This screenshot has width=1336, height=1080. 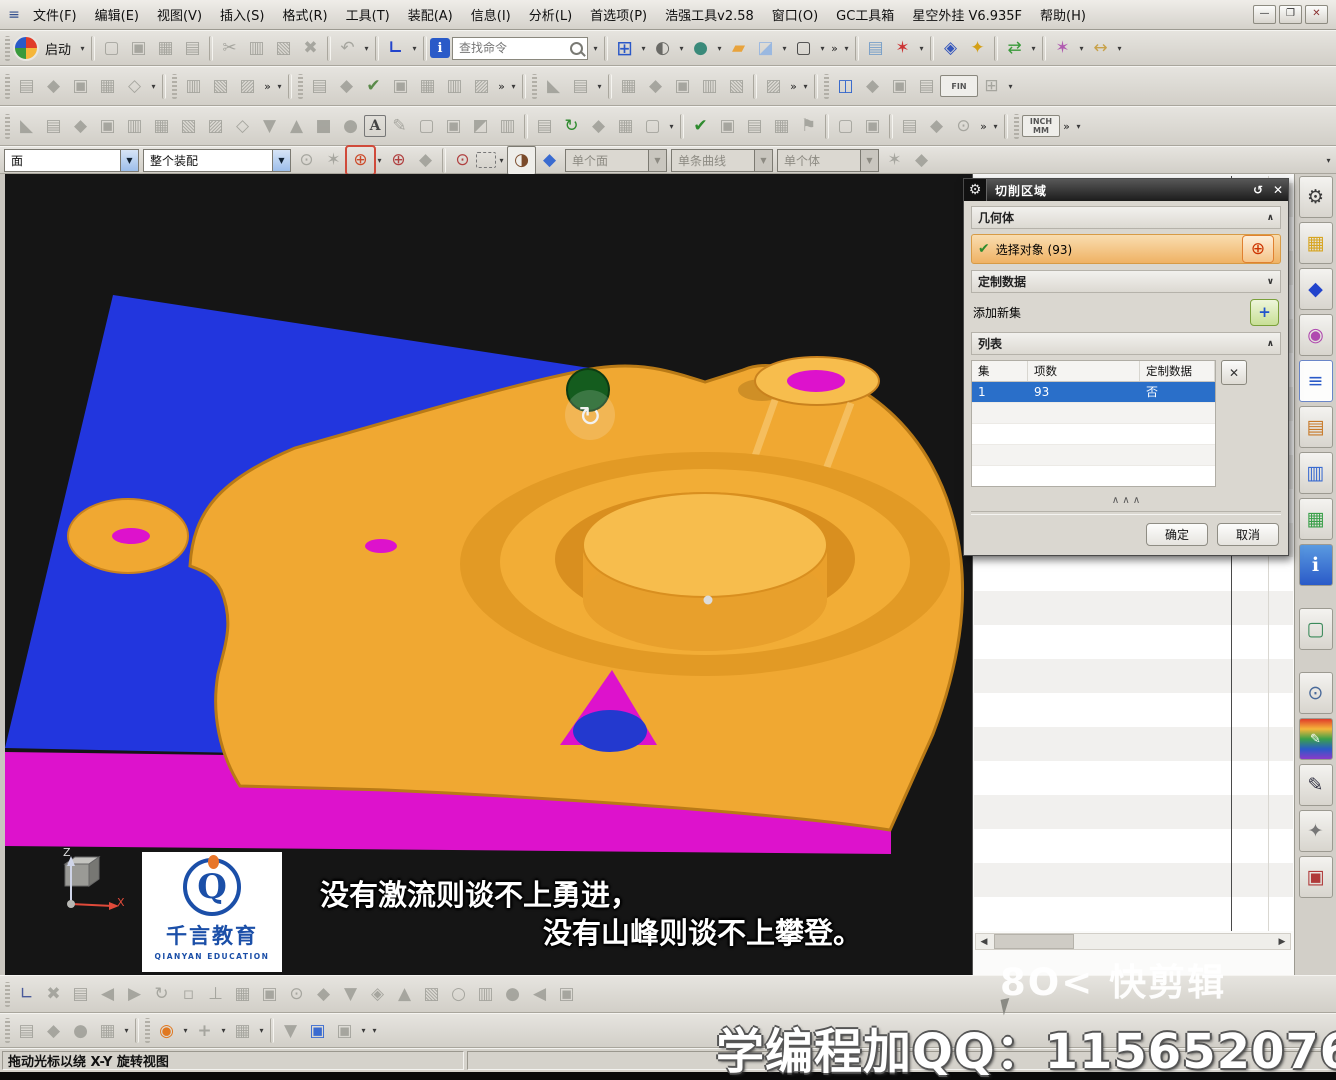 I want to click on library-tab: ▦, so click(x=1315, y=519).